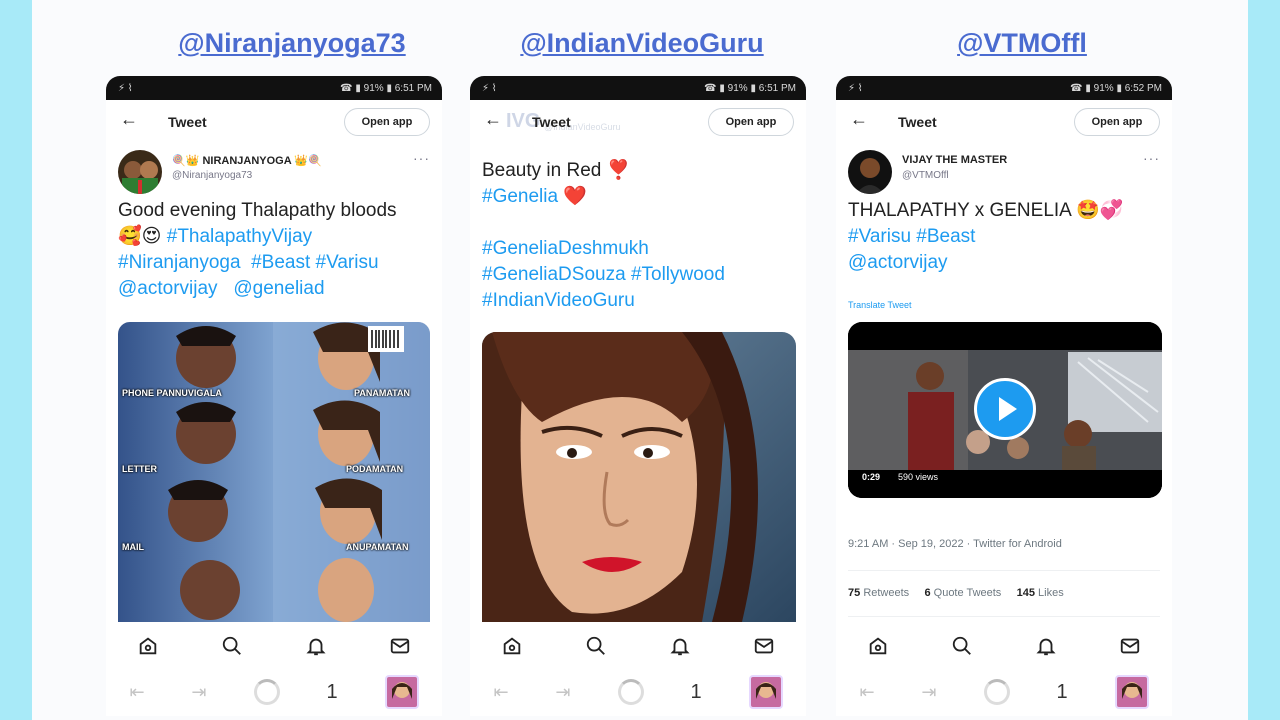  Describe the element at coordinates (558, 300) in the screenshot. I see `hashtag-link: #IndianVideoGuru` at that location.